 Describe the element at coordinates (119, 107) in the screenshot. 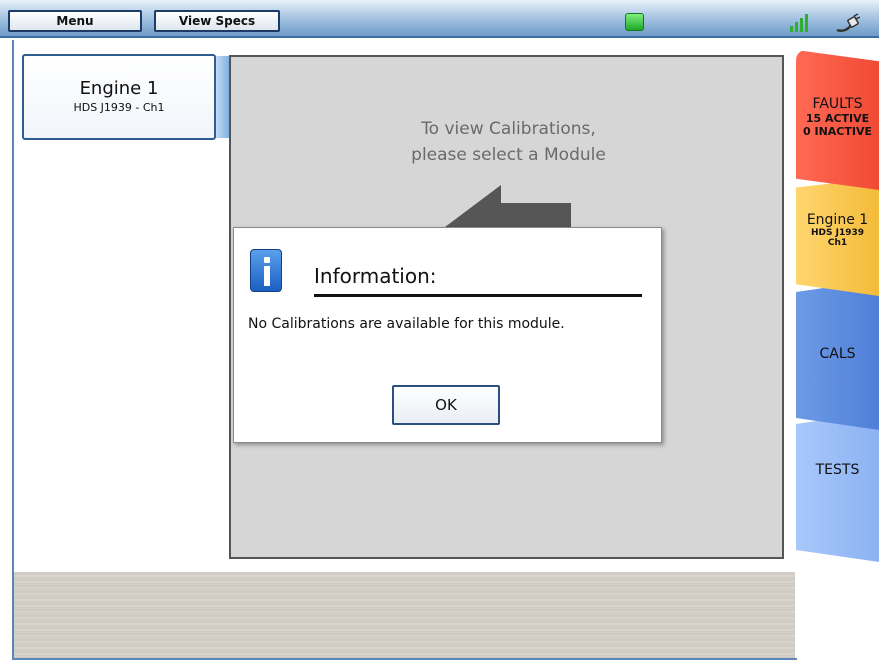

I see `module-protocol: HDS J1939 - Ch1` at that location.